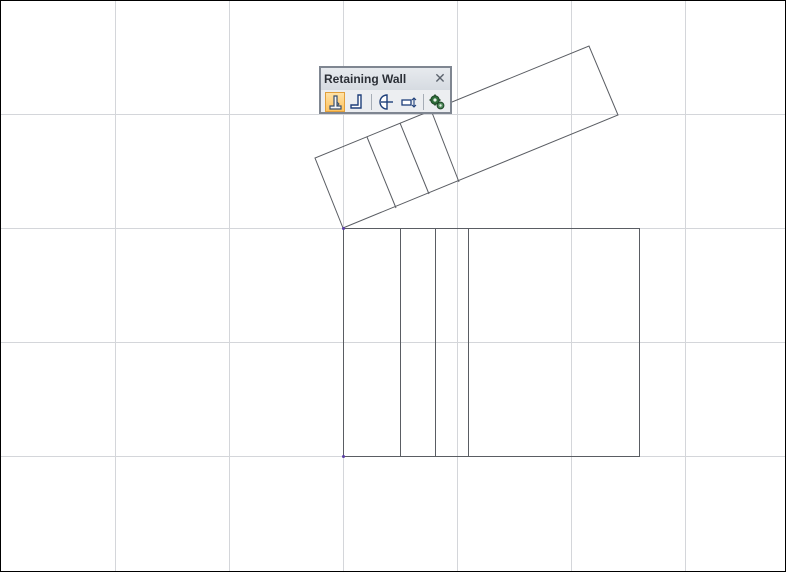 The height and width of the screenshot is (572, 786). I want to click on l-shaped-wall-button, so click(357, 102).